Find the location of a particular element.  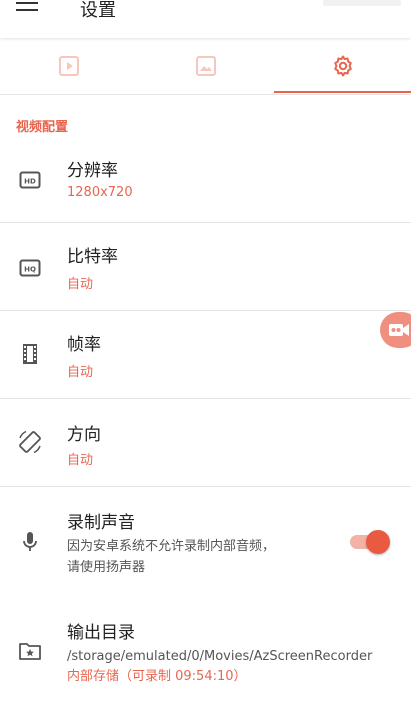

hq-icon: HQ is located at coordinates (30, 268).